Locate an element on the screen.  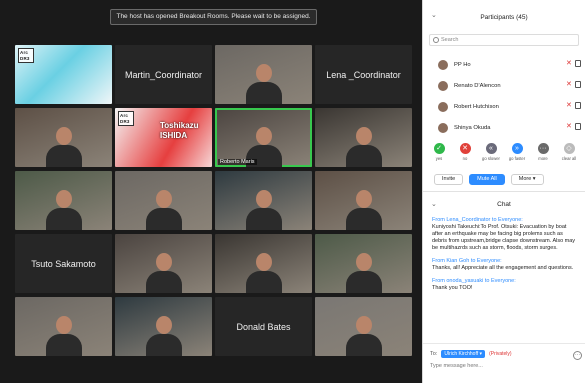
participants-title: Participants (45) is located at coordinates (504, 17).